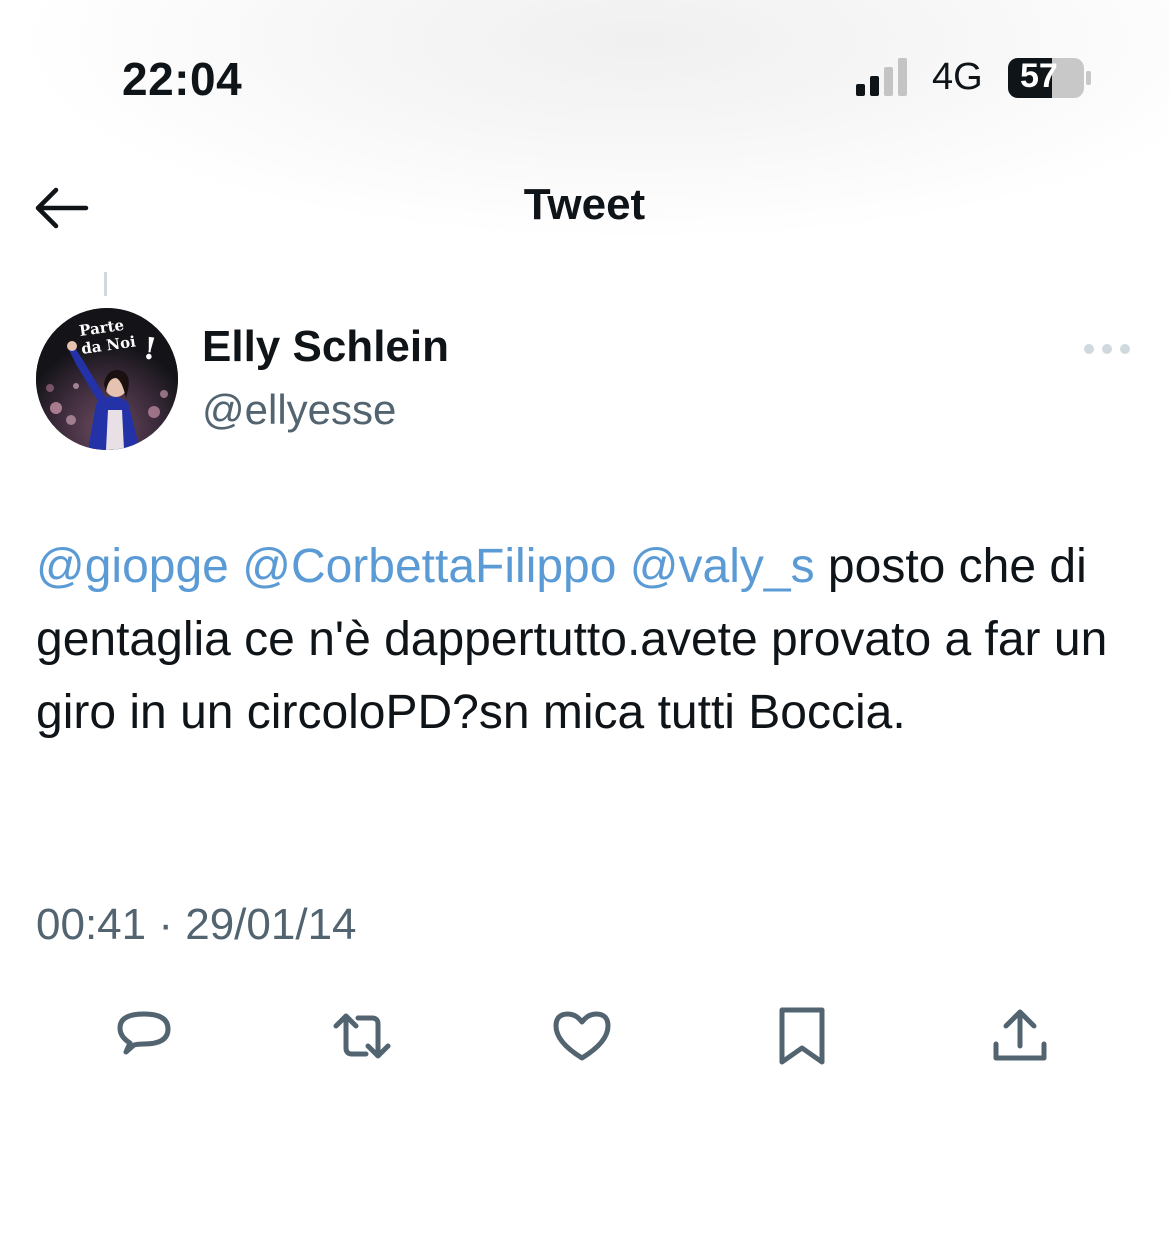  I want to click on share-icon, so click(1020, 1036).